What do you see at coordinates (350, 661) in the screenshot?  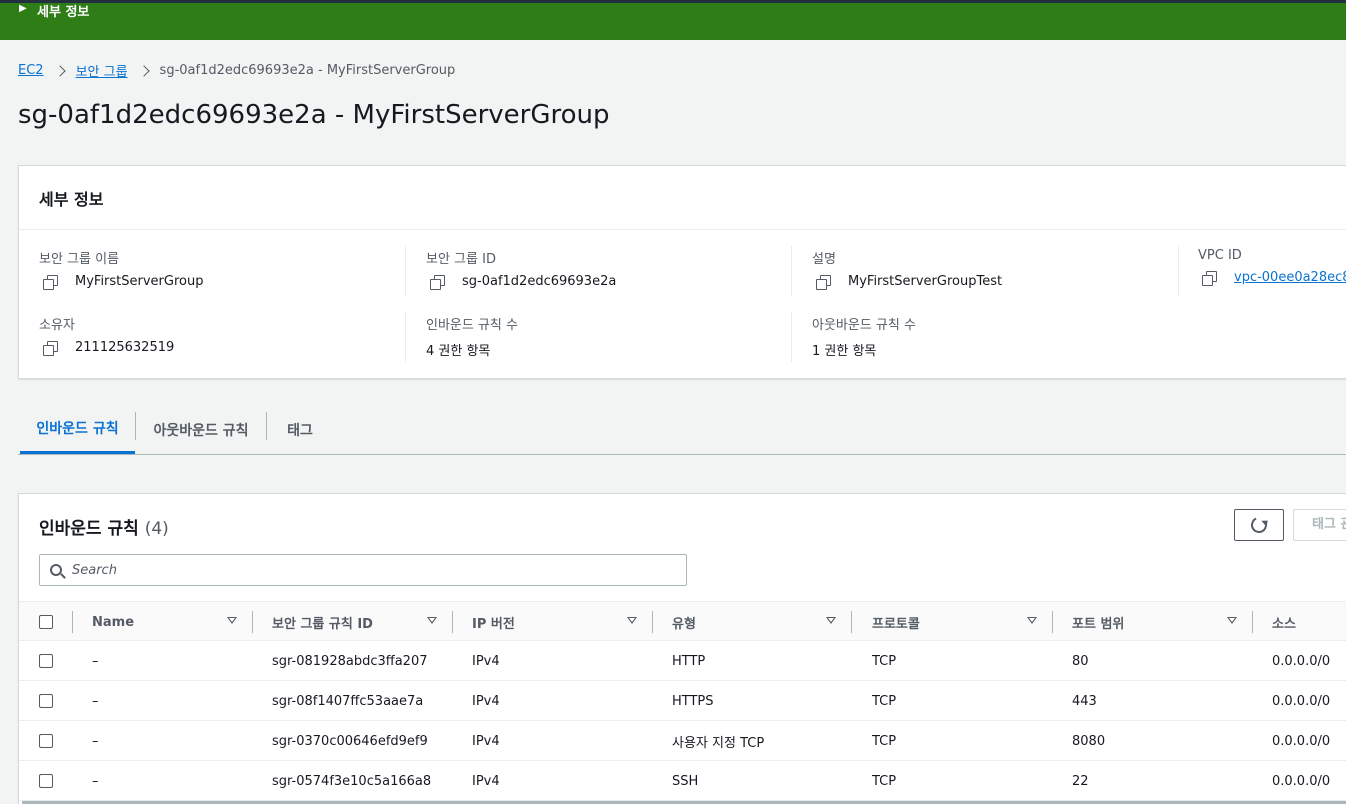 I see `cell-rule-id: sgr-081928abdc3ffa207` at bounding box center [350, 661].